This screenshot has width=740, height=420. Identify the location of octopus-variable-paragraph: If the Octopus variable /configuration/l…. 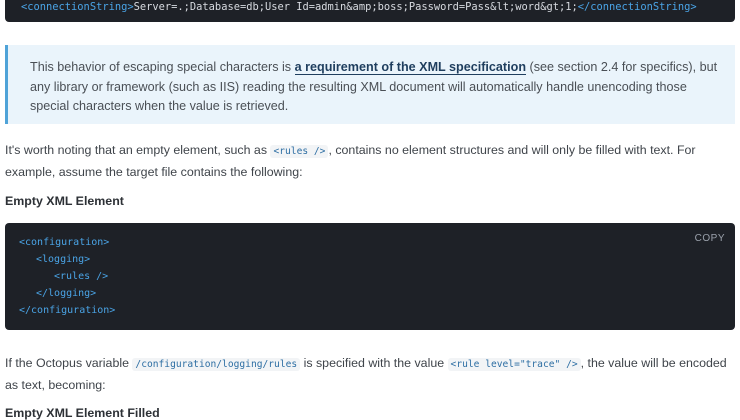
(372, 374).